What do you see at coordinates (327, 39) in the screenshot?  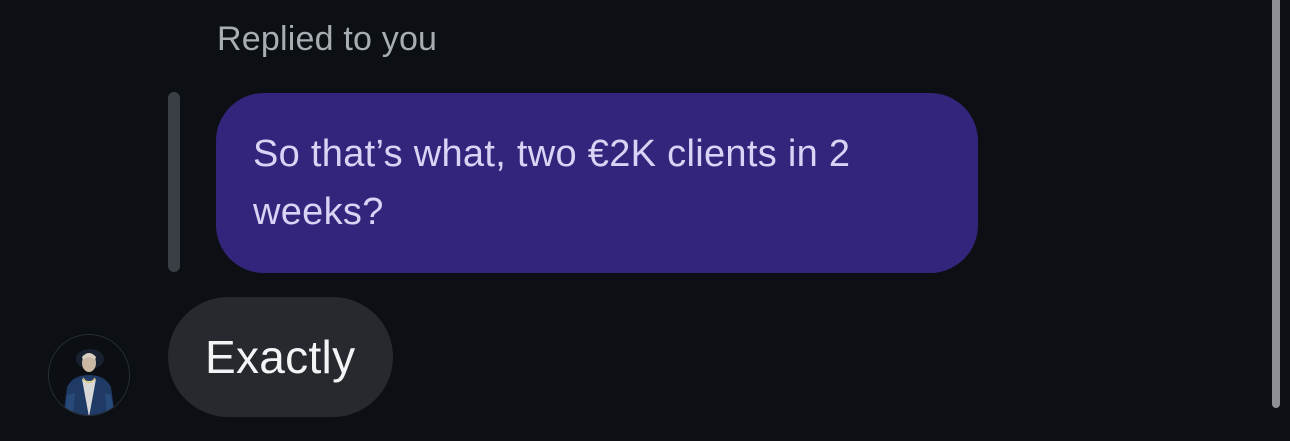 I see `reply-context-label: Replied to you` at bounding box center [327, 39].